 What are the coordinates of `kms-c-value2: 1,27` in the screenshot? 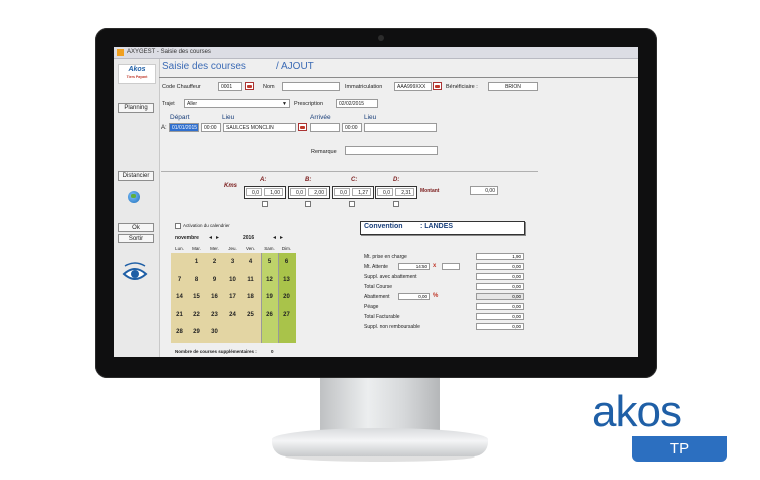 It's located at (361, 192).